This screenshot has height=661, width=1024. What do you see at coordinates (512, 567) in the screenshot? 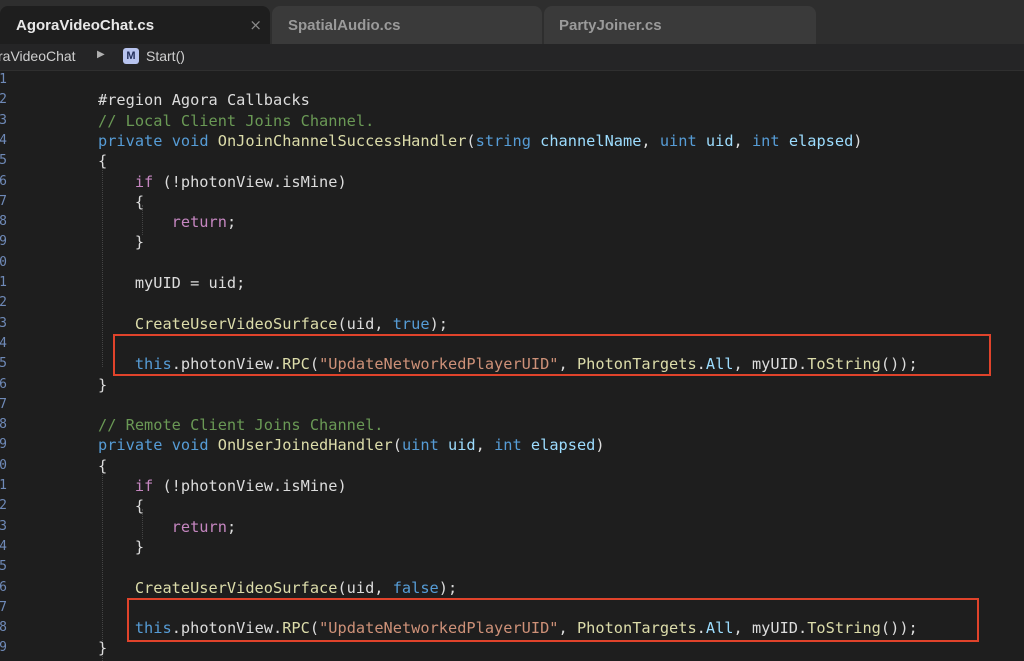
I see `code-line: 5` at bounding box center [512, 567].